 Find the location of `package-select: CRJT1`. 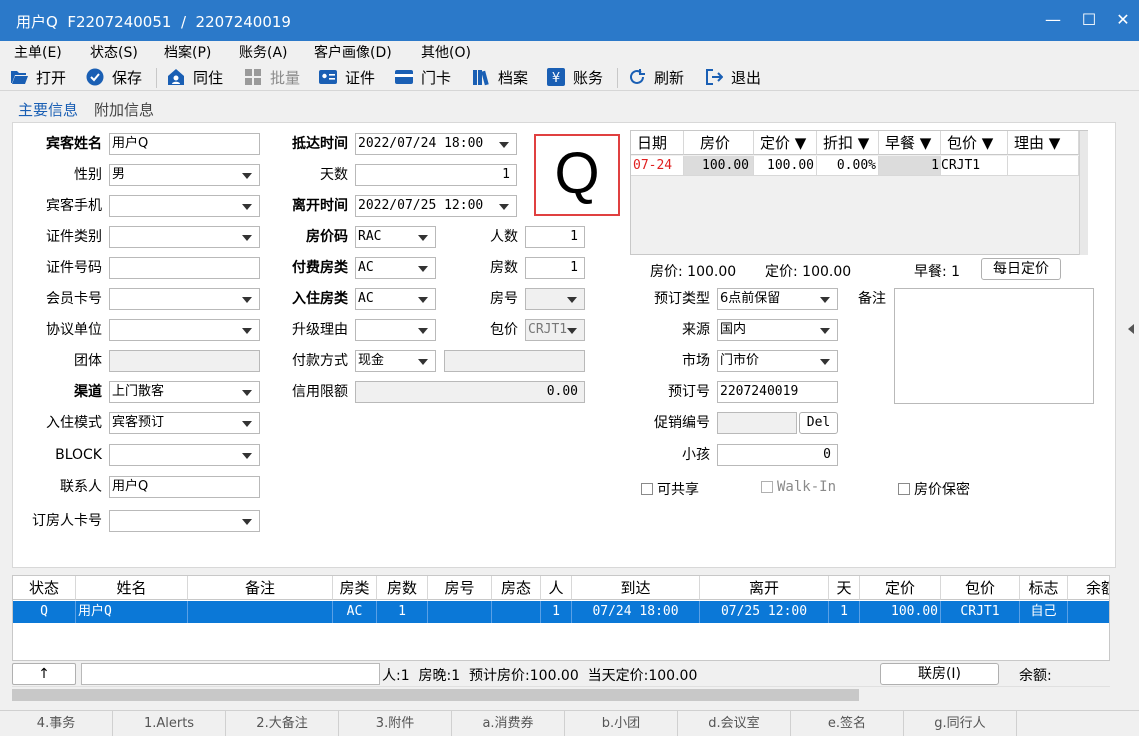

package-select: CRJT1 is located at coordinates (555, 330).